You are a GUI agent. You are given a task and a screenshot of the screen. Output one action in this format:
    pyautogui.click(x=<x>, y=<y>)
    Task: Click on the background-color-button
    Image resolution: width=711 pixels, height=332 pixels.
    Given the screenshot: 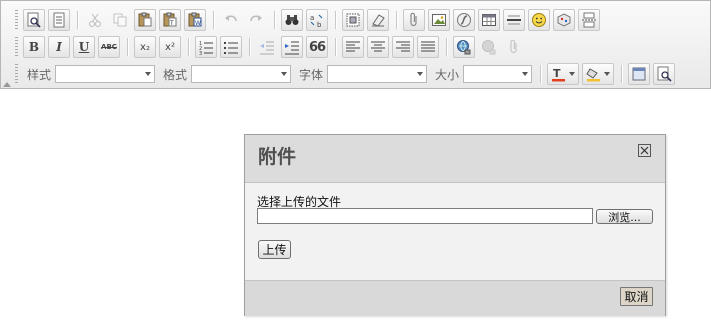 What is the action you would take?
    pyautogui.click(x=598, y=74)
    